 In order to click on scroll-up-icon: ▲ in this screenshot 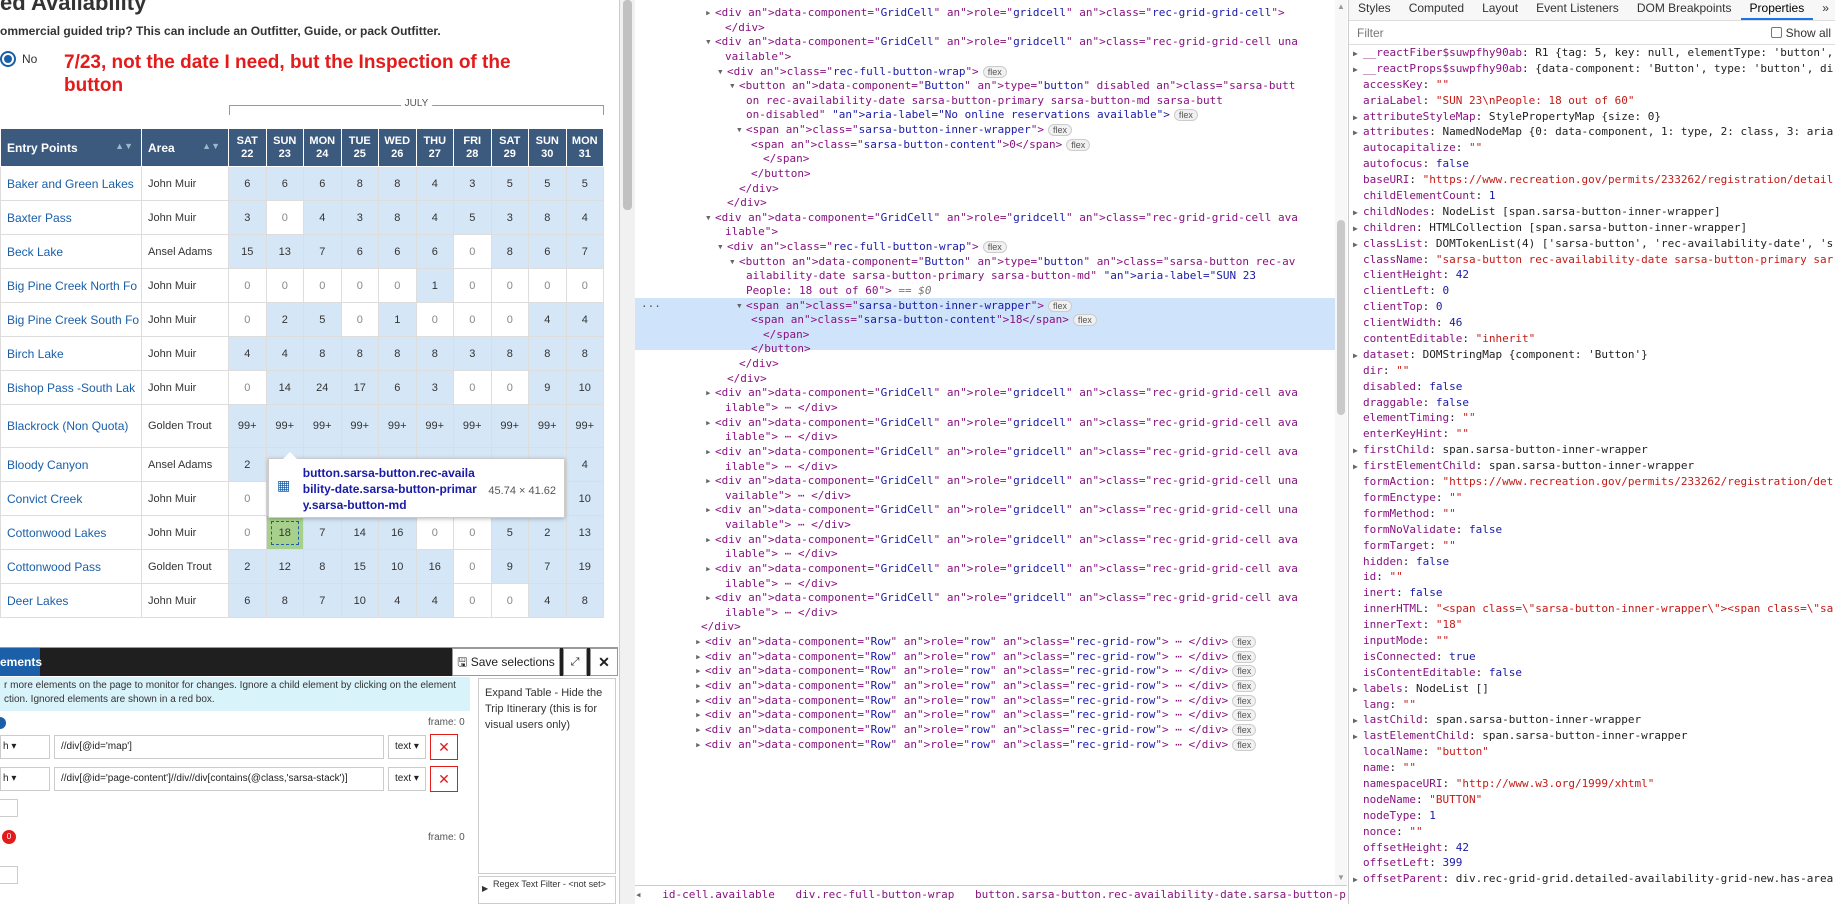, I will do `click(1341, 6)`.